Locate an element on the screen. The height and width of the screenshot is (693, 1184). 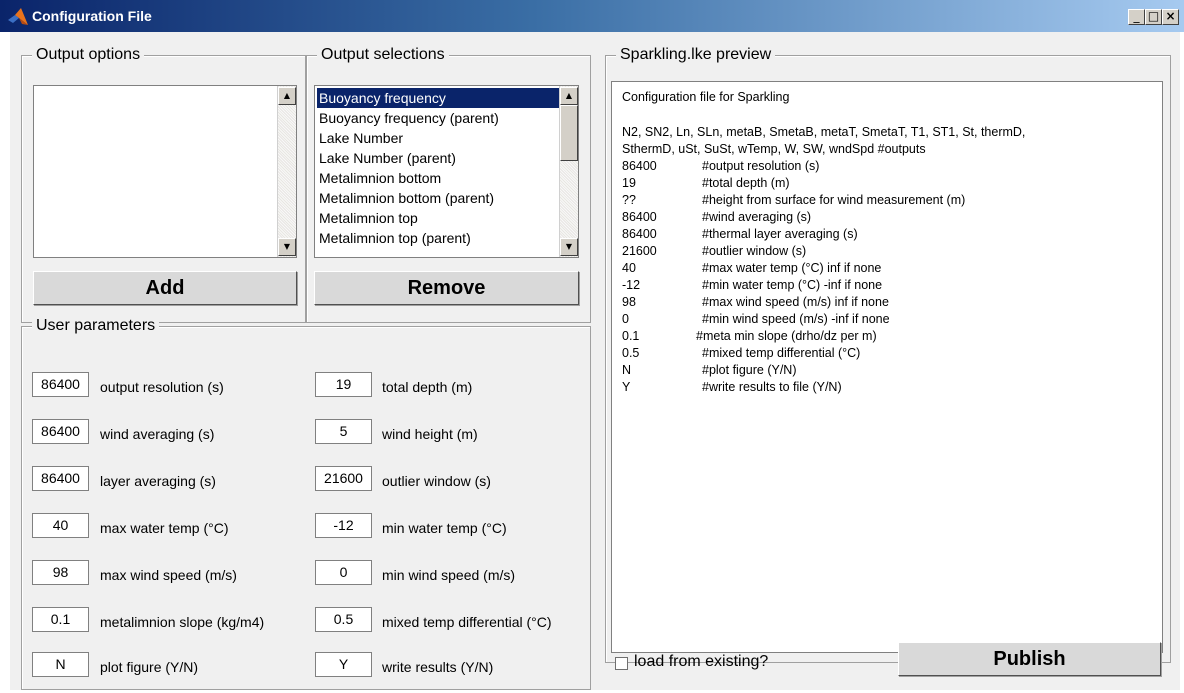
preview-row-value: 0 is located at coordinates (625, 319).